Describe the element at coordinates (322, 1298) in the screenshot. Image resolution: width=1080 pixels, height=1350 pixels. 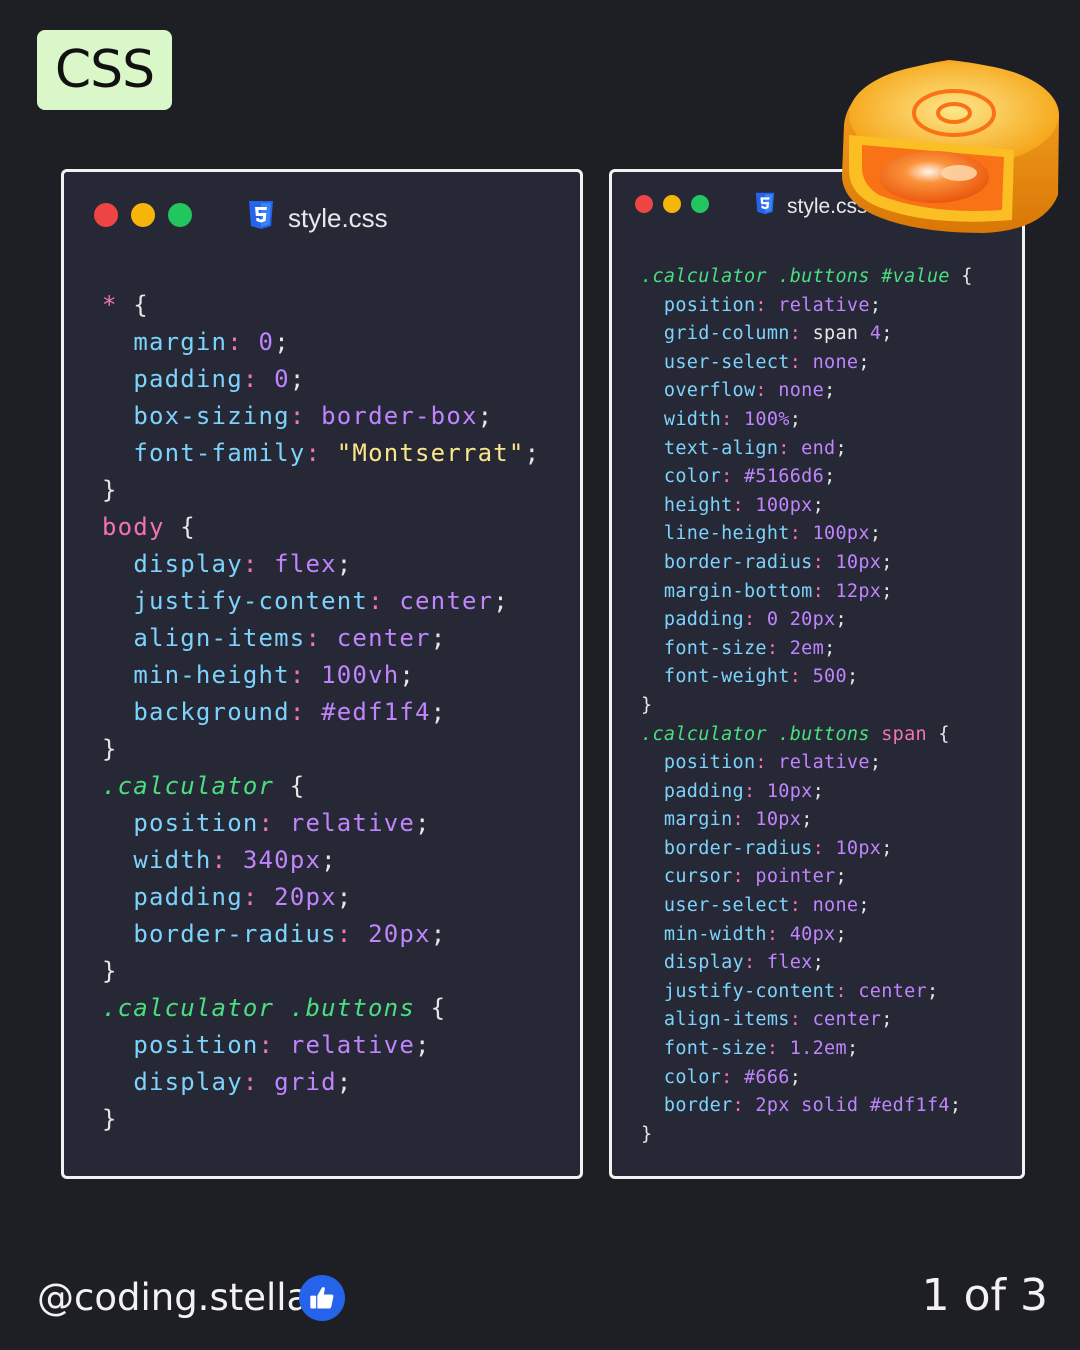
I see `thumbs-up-icon` at that location.